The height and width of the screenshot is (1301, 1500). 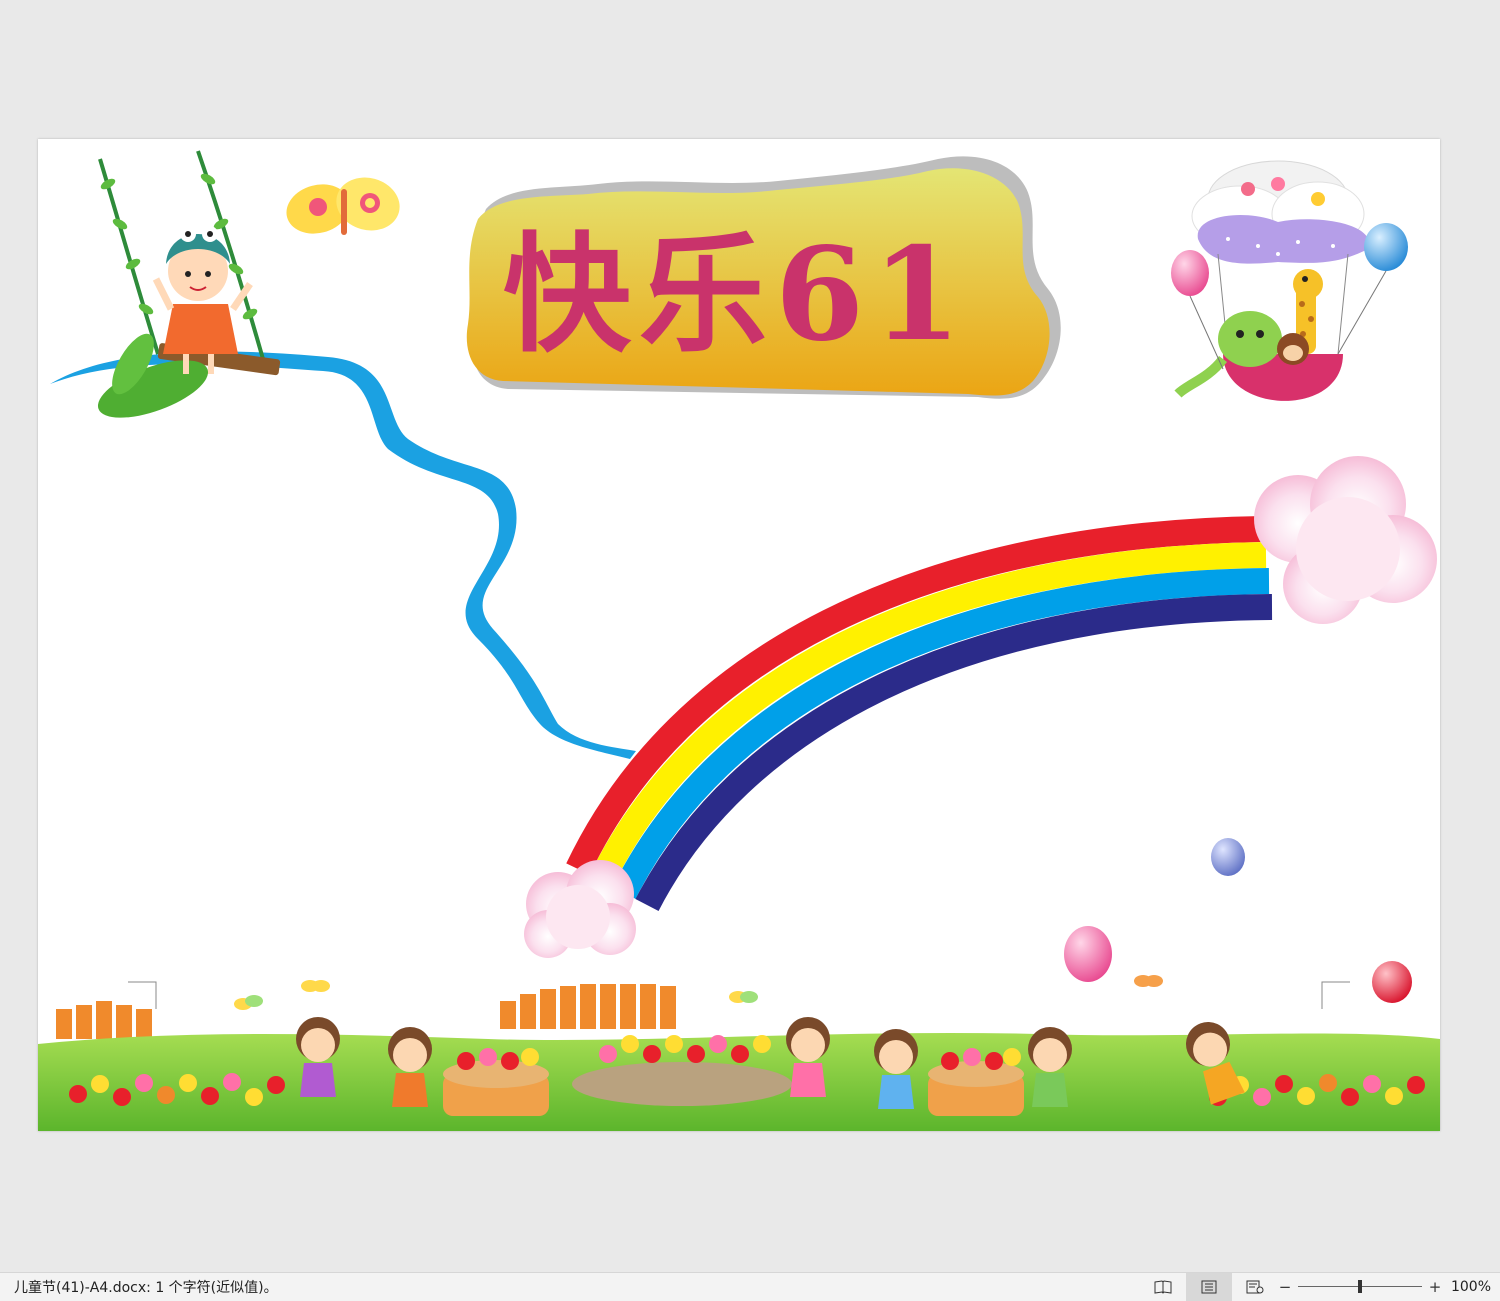 I want to click on zoom-in-button: +, so click(x=1435, y=1287).